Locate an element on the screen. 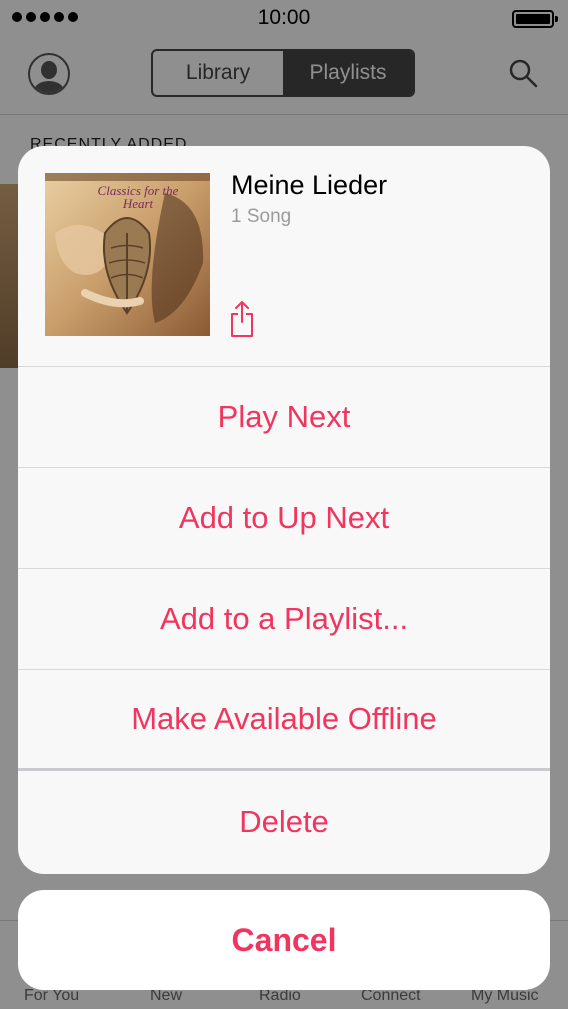 This screenshot has width=568, height=1009. share-icon is located at coordinates (242, 318).